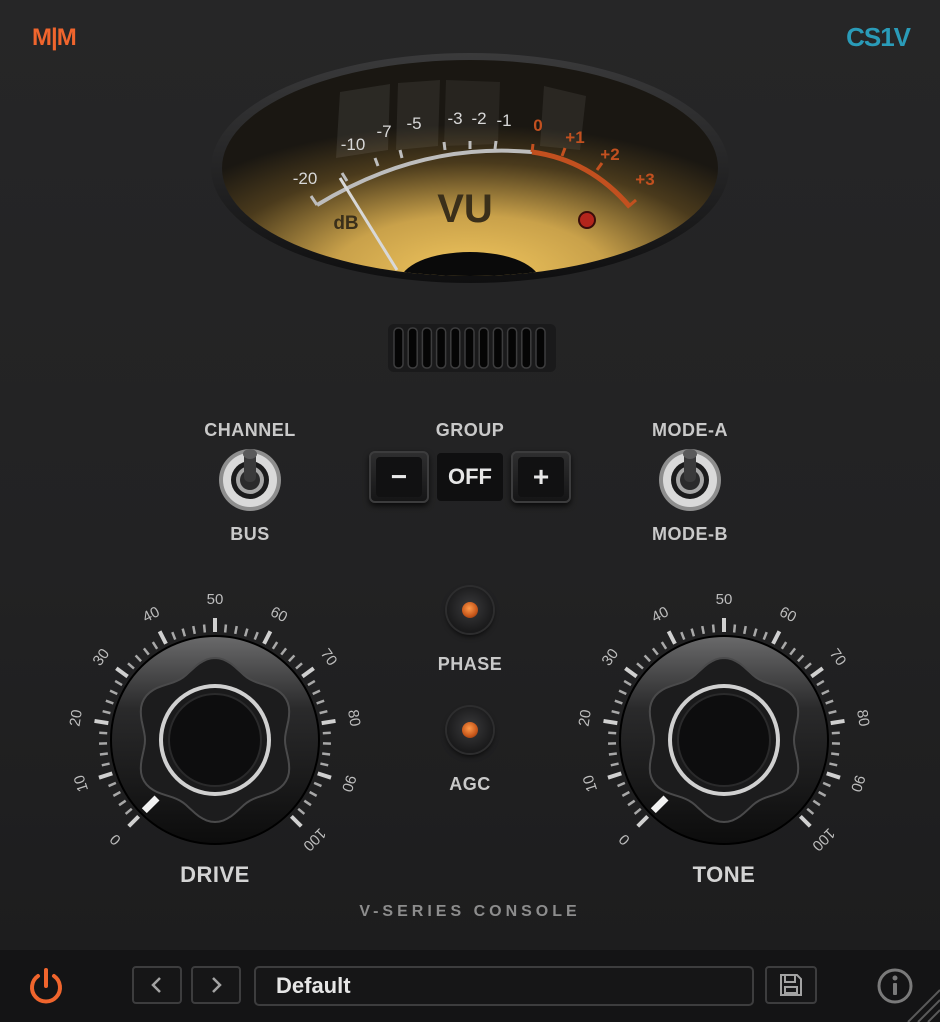 The image size is (940, 1022). I want to click on plus-label: +, so click(541, 477).